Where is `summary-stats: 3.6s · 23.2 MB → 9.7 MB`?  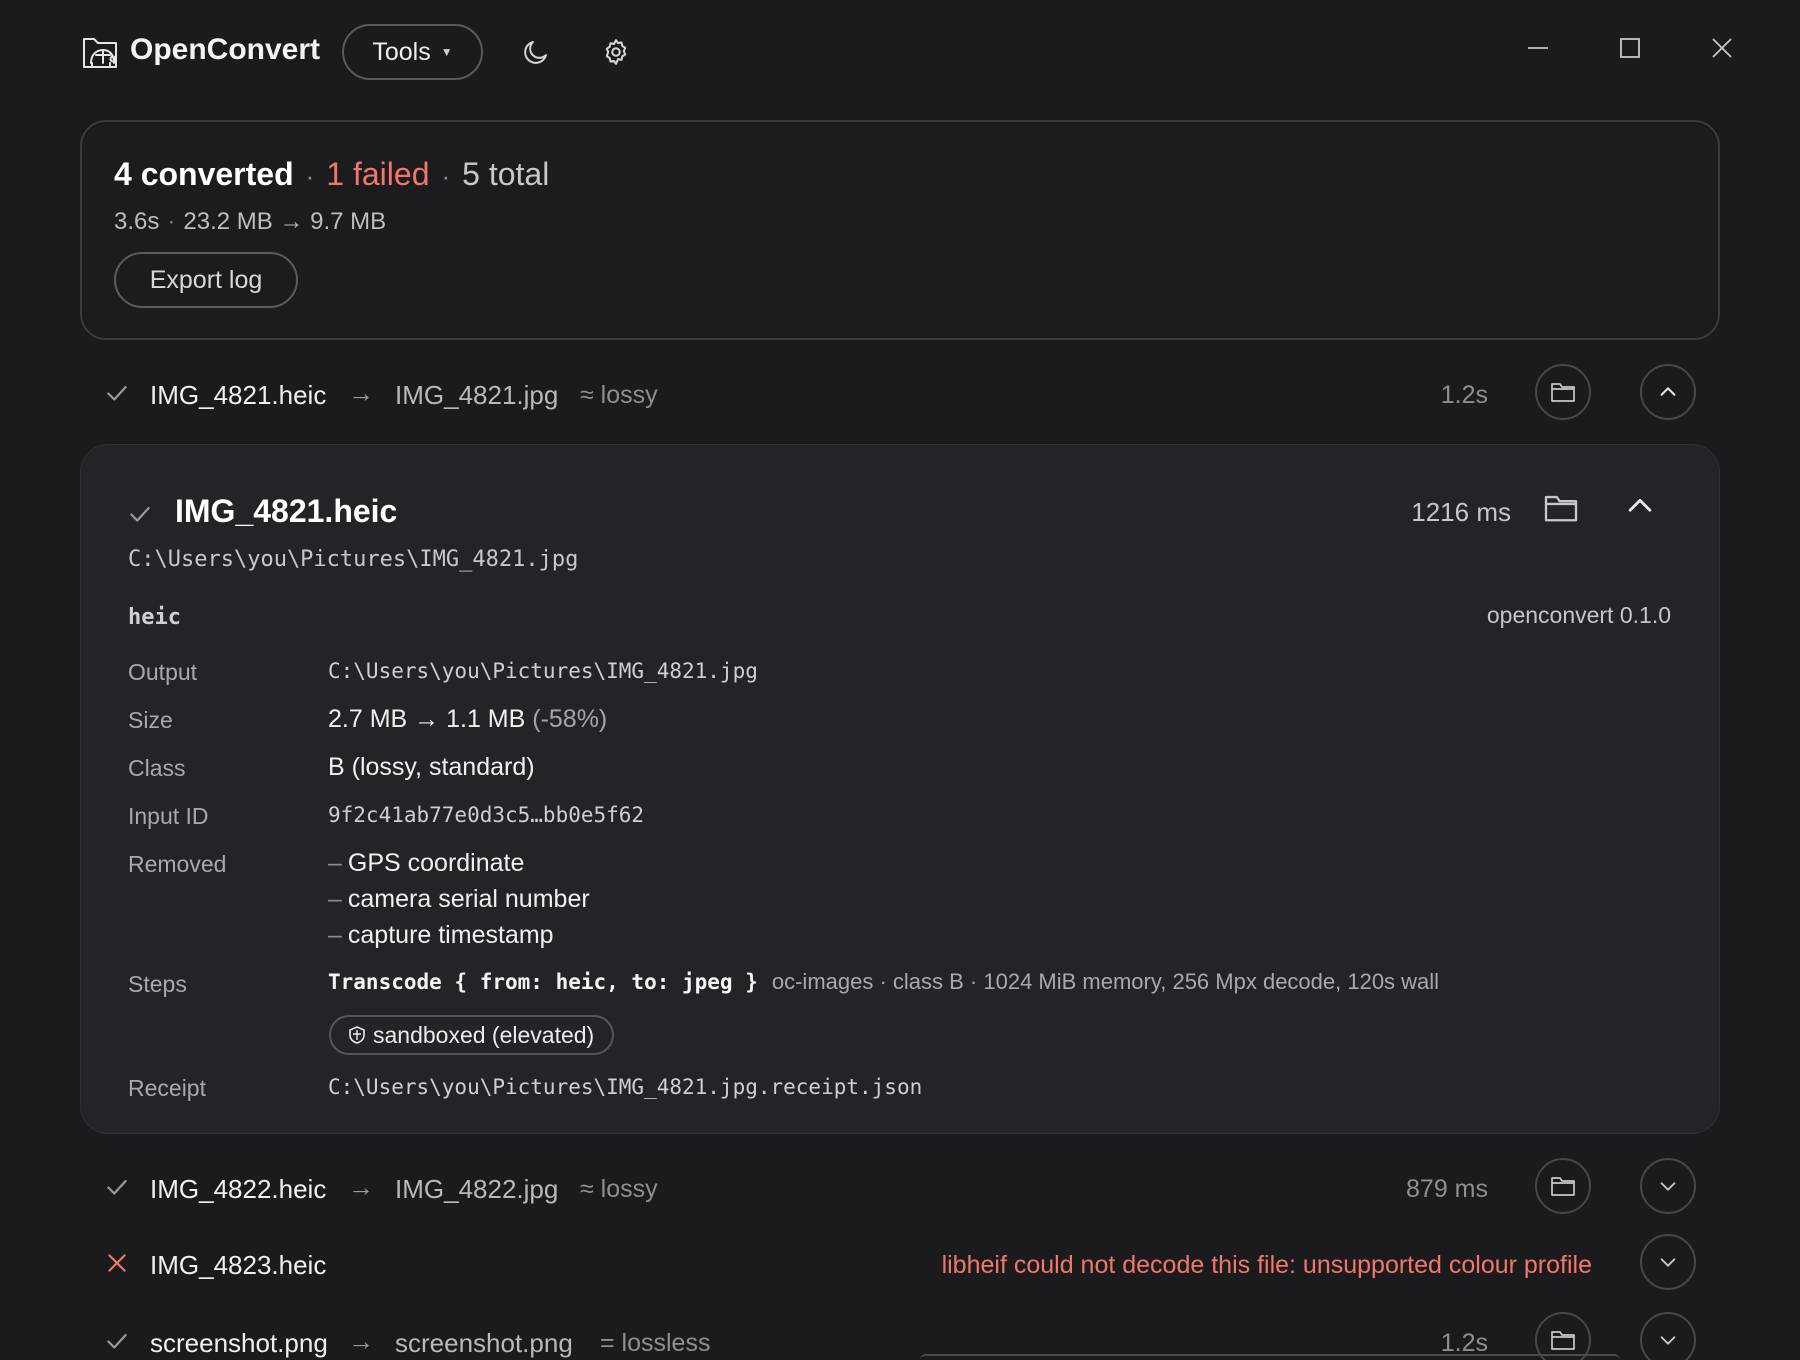 summary-stats: 3.6s · 23.2 MB → 9.7 MB is located at coordinates (250, 222).